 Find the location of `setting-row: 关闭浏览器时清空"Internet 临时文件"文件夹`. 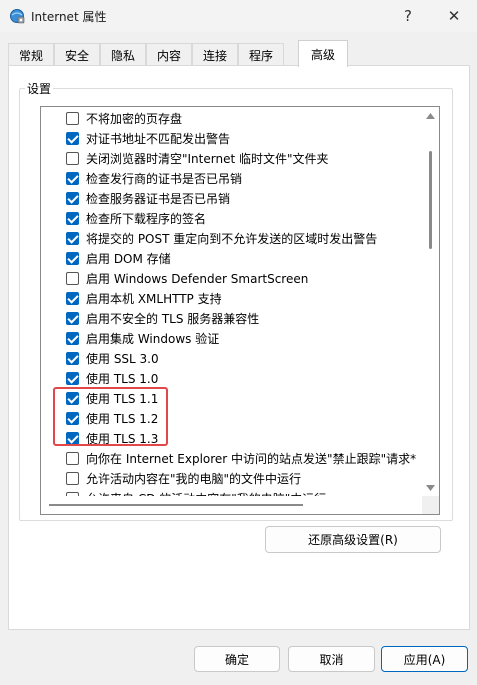

setting-row: 关闭浏览器时清空"Internet 临时文件"文件夹 is located at coordinates (231, 158).